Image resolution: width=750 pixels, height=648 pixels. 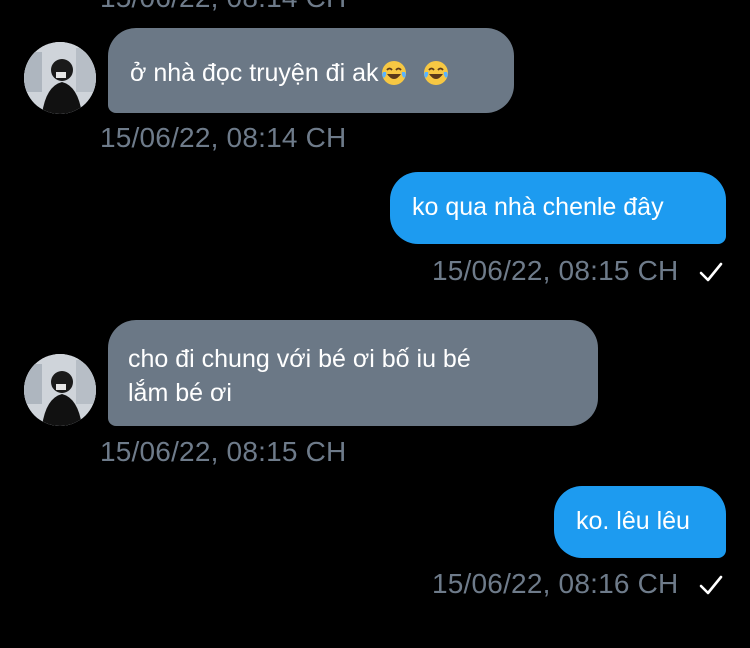 I want to click on message-text-line: cho đi chung với bé ơi bố iu bé, so click(x=299, y=359).